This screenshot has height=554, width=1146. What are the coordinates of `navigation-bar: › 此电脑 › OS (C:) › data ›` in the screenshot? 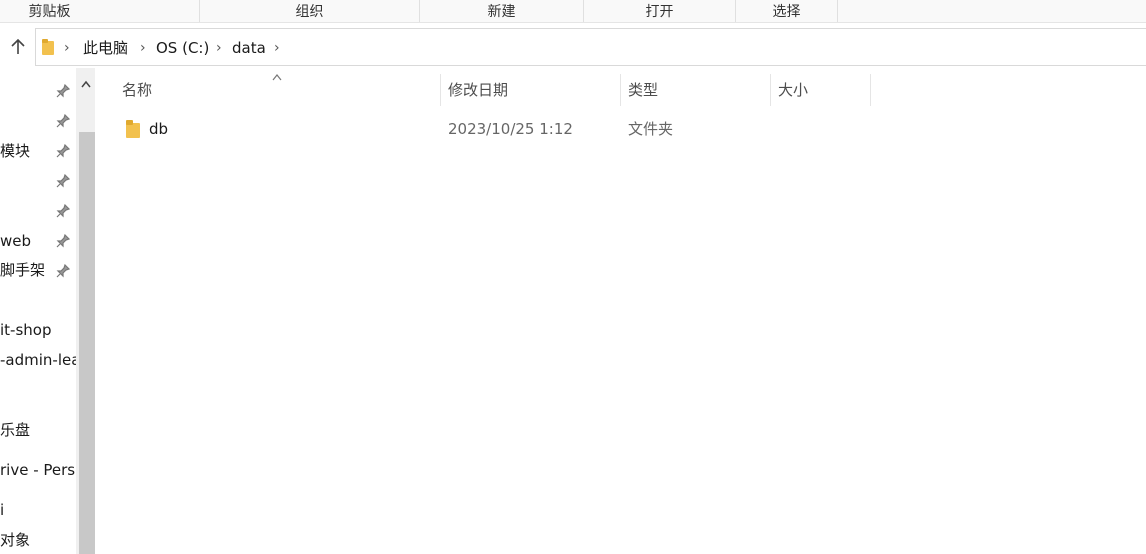 It's located at (573, 48).